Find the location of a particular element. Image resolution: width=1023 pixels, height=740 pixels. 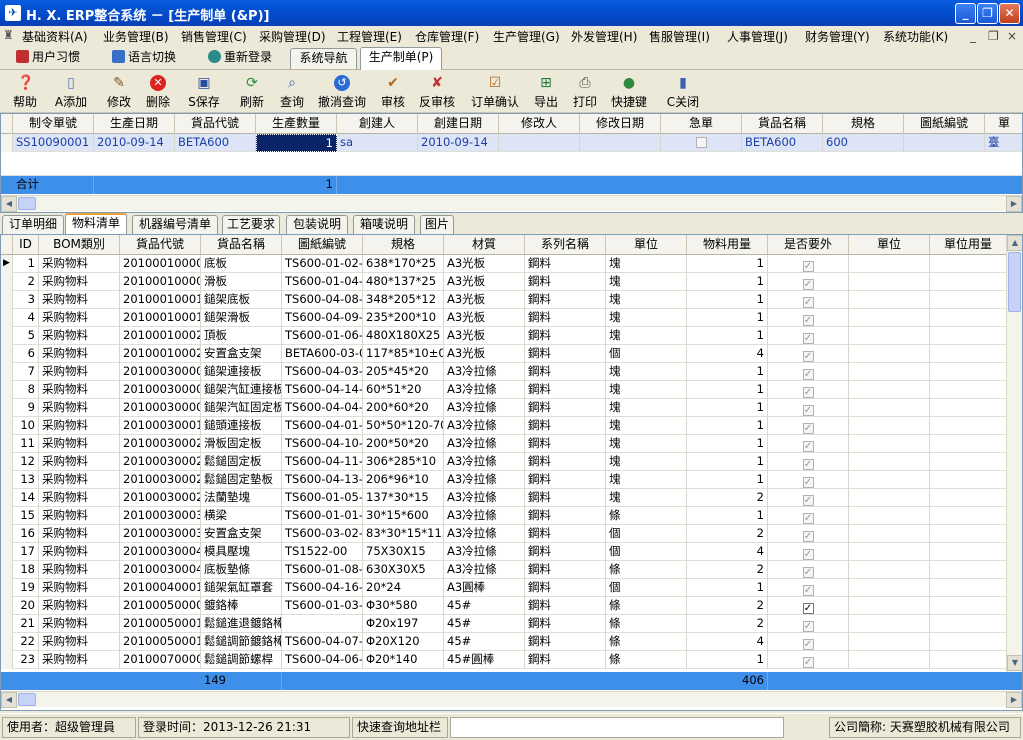

tab-bom: 物料清单 is located at coordinates (96, 223).